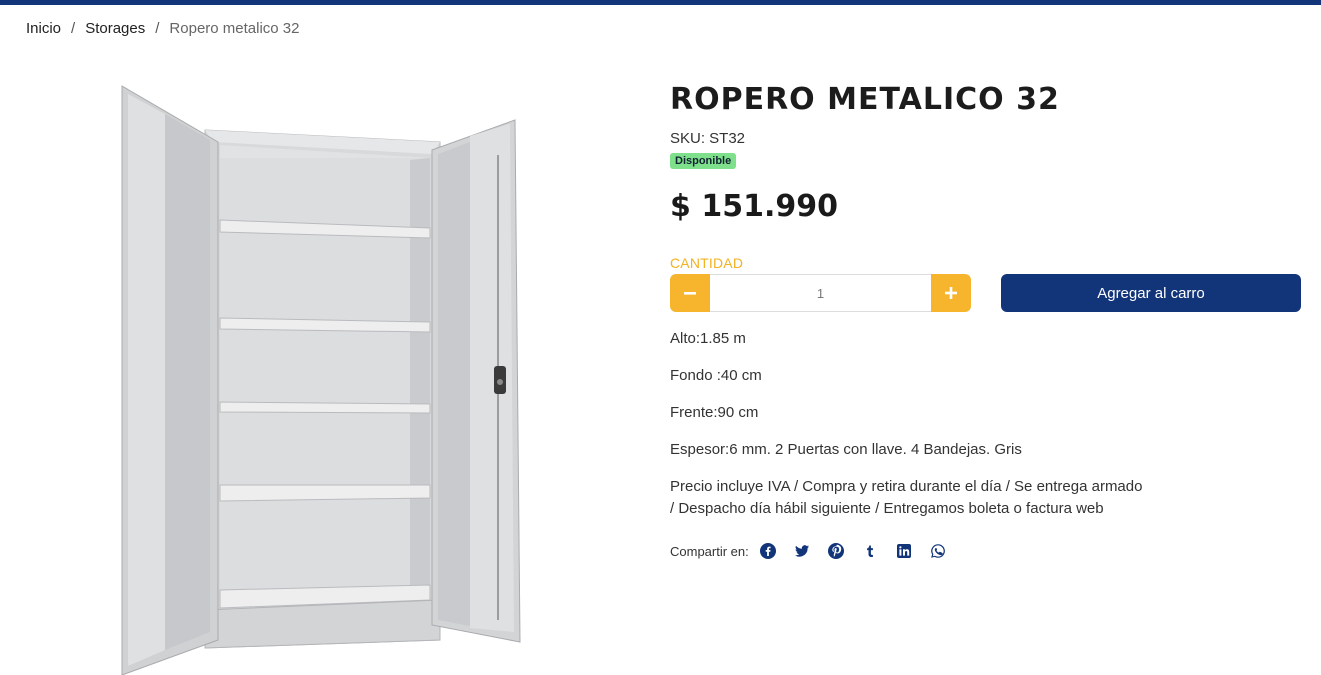  Describe the element at coordinates (660, 2) in the screenshot. I see `top-accent-bar` at that location.